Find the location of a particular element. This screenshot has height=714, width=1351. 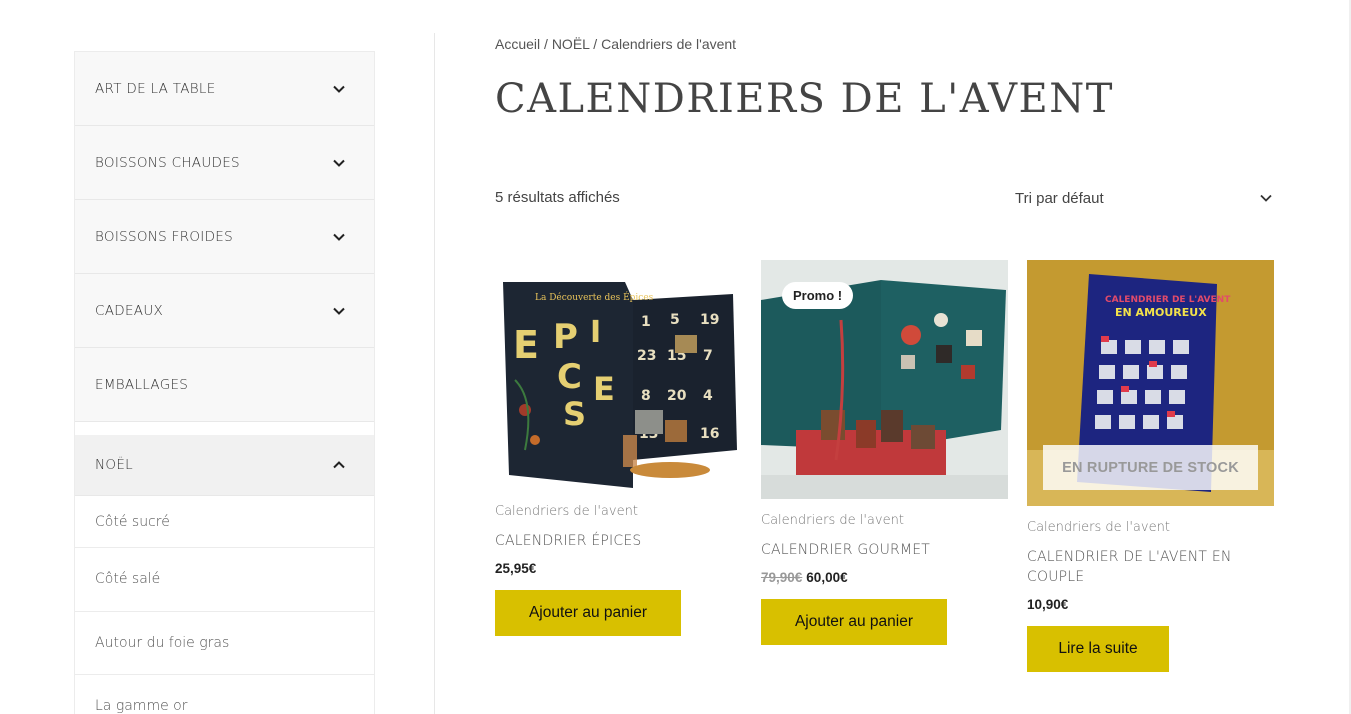

breadcrumb: Accueil / NOËL / Calendriers de l'avent is located at coordinates (615, 44).